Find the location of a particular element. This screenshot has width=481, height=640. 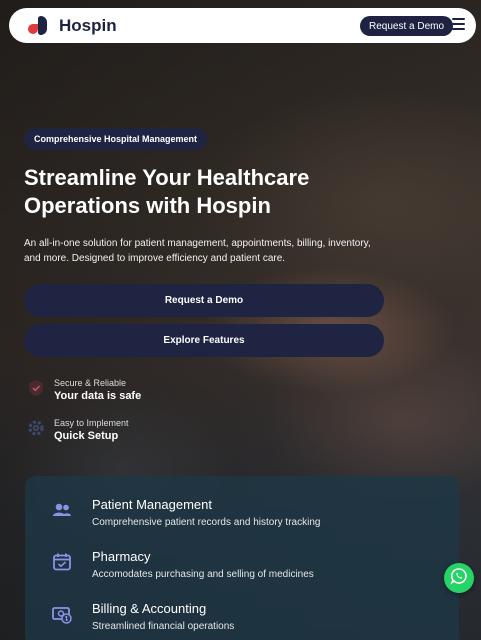

navbar: Hospin Request a Demo is located at coordinates (242, 25).